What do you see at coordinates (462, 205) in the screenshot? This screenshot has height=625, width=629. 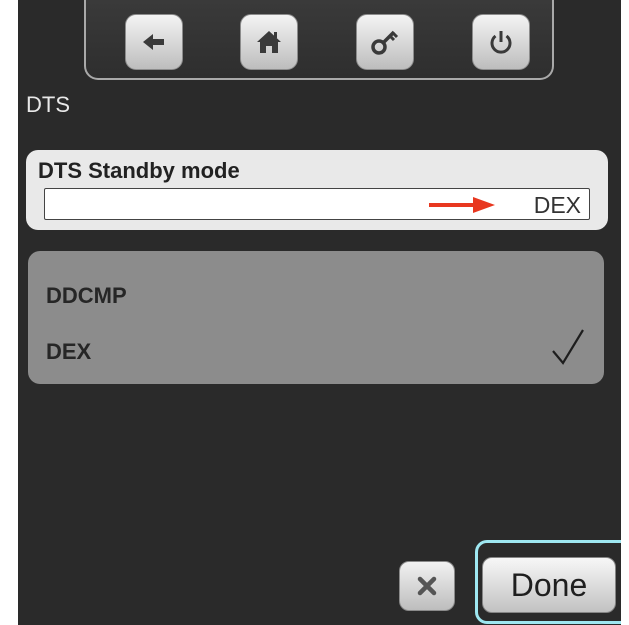 I see `arrow-right-icon` at bounding box center [462, 205].